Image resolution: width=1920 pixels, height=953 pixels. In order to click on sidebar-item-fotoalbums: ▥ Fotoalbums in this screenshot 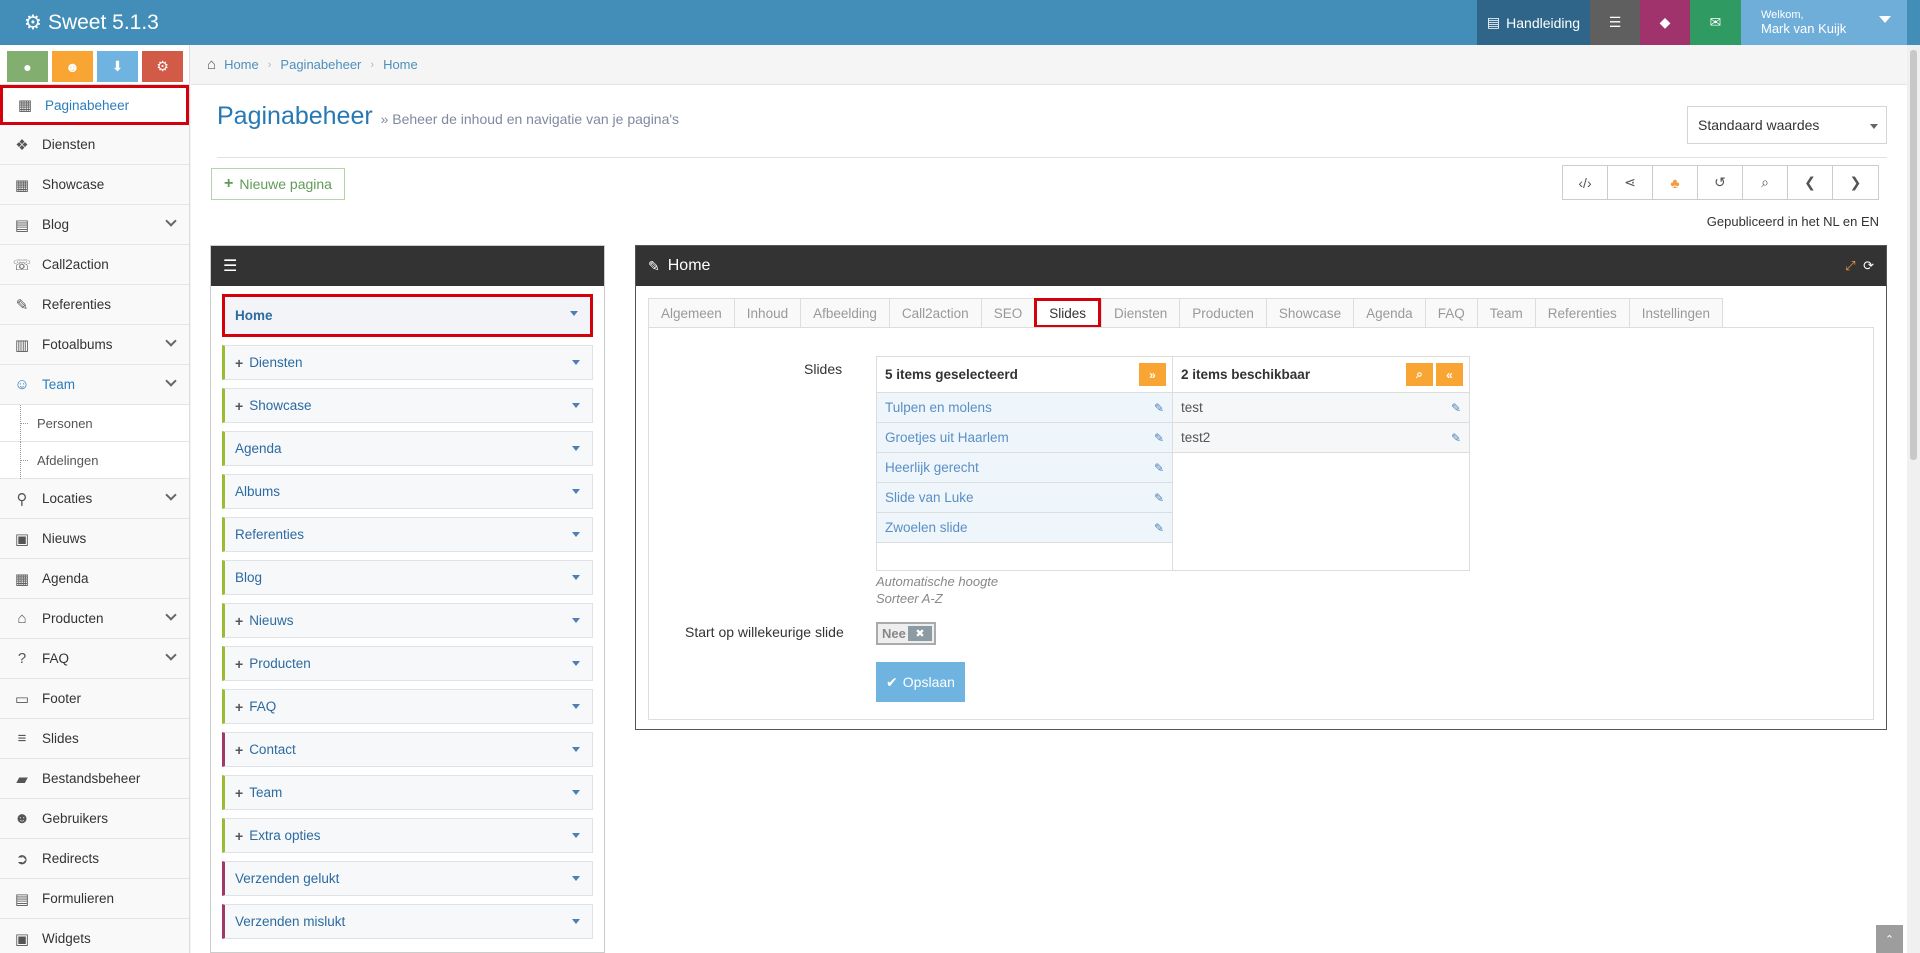, I will do `click(94, 345)`.